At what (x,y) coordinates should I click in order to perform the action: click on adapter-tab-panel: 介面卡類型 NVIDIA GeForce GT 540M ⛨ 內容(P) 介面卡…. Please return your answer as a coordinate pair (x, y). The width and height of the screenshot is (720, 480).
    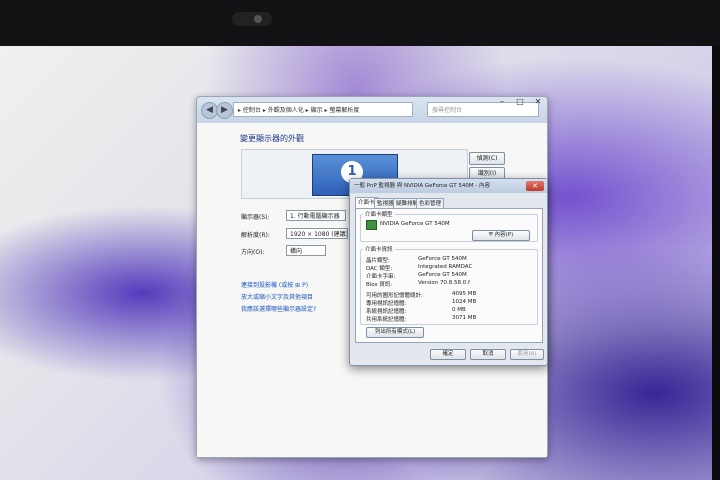
    Looking at the image, I should click on (449, 275).